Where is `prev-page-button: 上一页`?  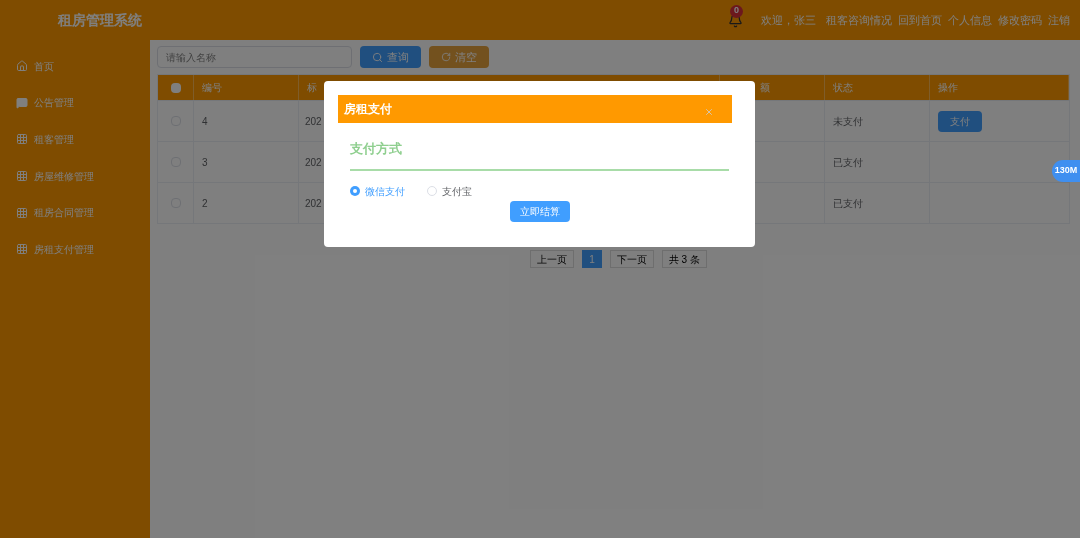 prev-page-button: 上一页 is located at coordinates (552, 259).